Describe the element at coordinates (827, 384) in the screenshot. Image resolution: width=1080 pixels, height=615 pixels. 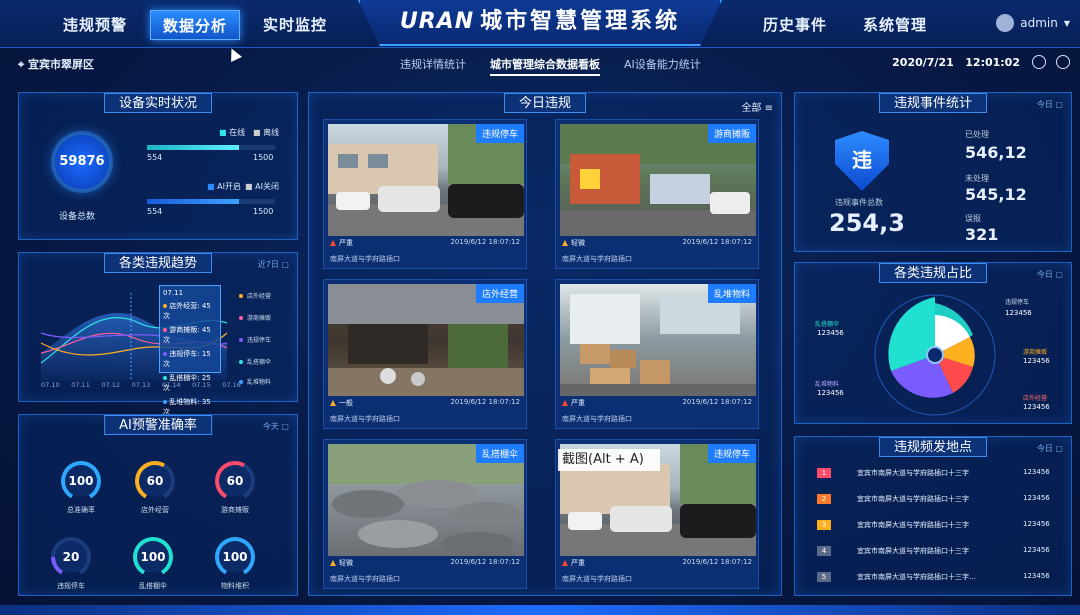
I see `pie-label: 乱堆物料` at that location.